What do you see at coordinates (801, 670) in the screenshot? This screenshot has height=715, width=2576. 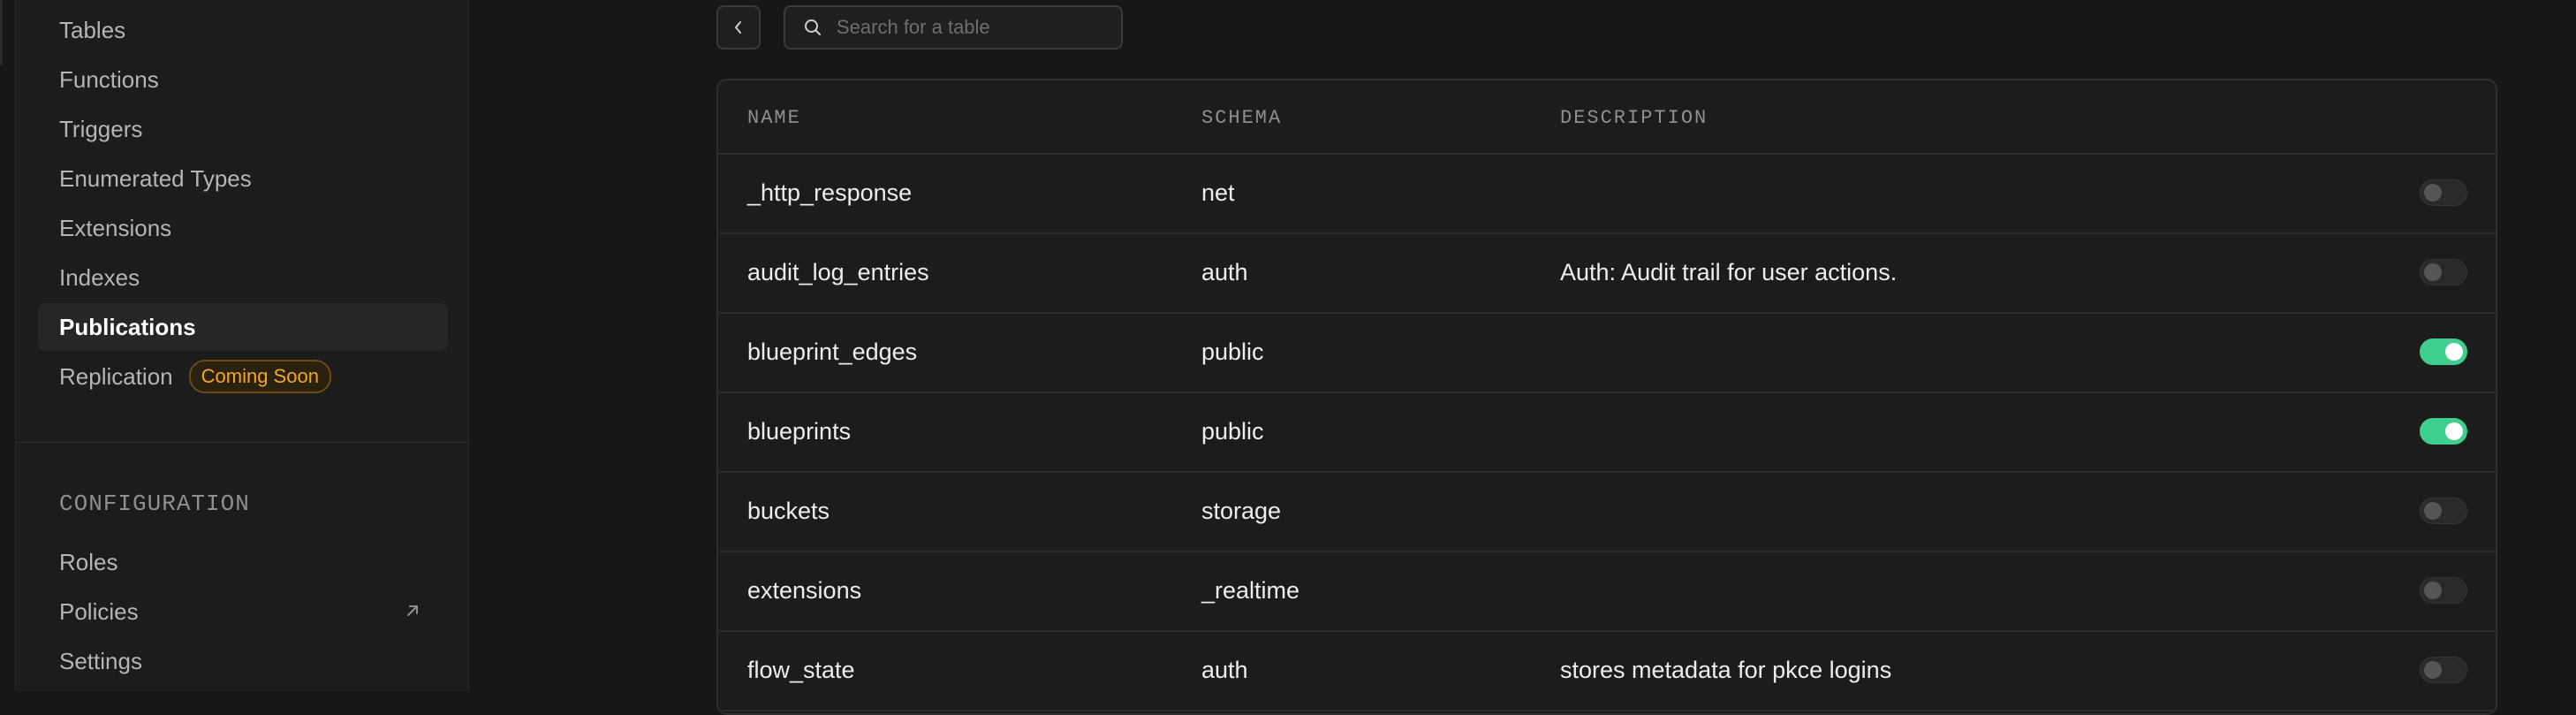 I see `table-name-cell: flow_state` at bounding box center [801, 670].